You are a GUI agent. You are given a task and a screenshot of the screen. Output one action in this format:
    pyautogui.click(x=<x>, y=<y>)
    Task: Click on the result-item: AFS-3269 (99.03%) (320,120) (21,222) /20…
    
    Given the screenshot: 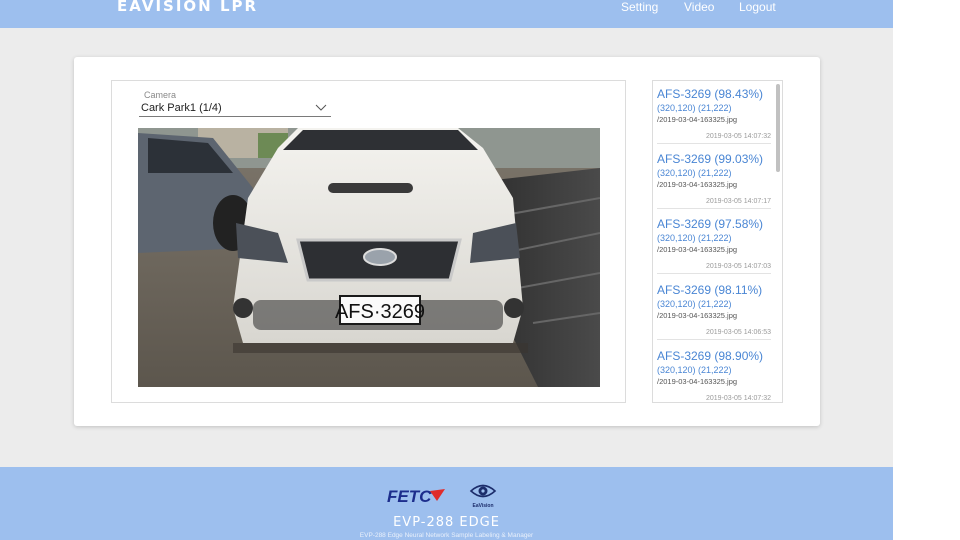 What is the action you would take?
    pyautogui.click(x=714, y=180)
    